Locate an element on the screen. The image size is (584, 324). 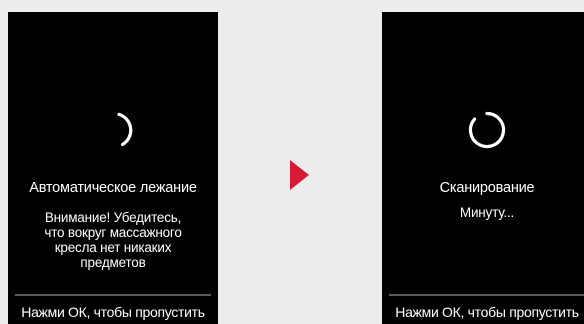
warning-line: что вокруг массажного is located at coordinates (113, 232).